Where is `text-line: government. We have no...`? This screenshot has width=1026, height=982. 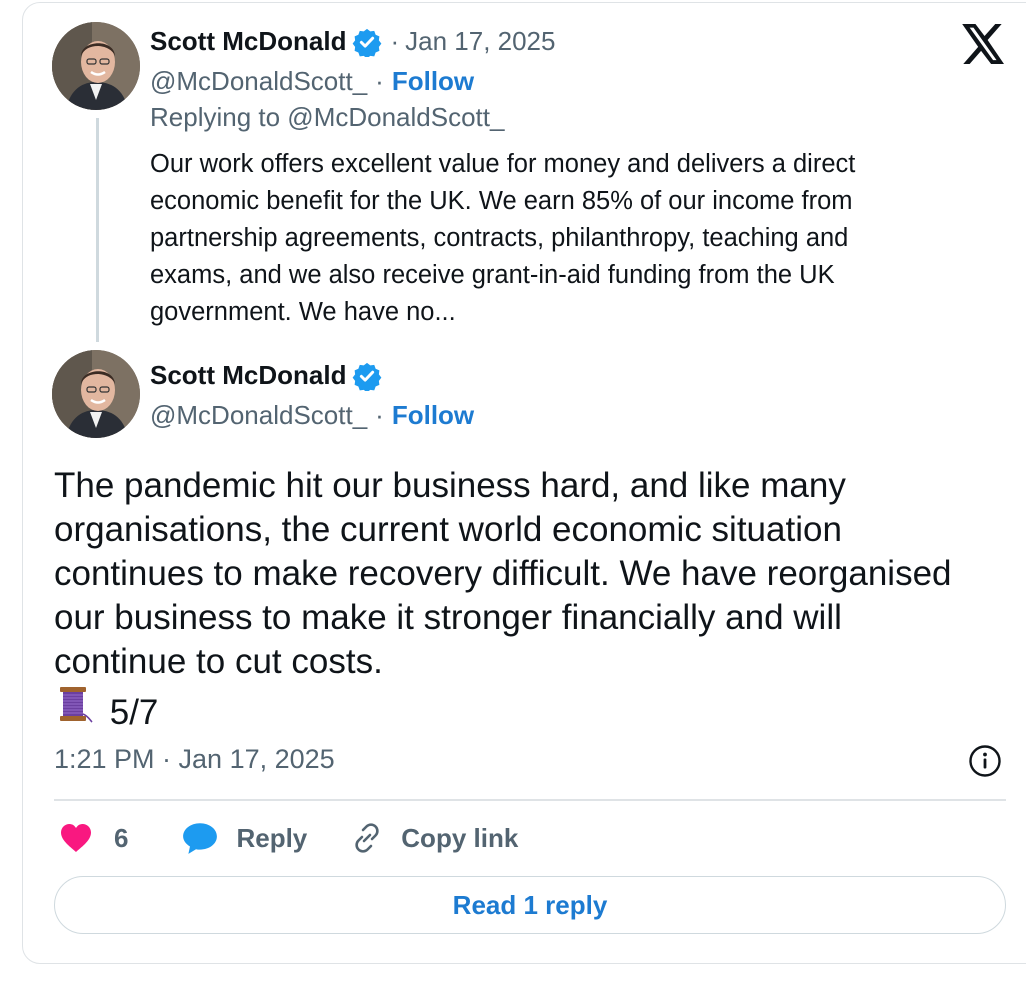 text-line: government. We have no... is located at coordinates (303, 312).